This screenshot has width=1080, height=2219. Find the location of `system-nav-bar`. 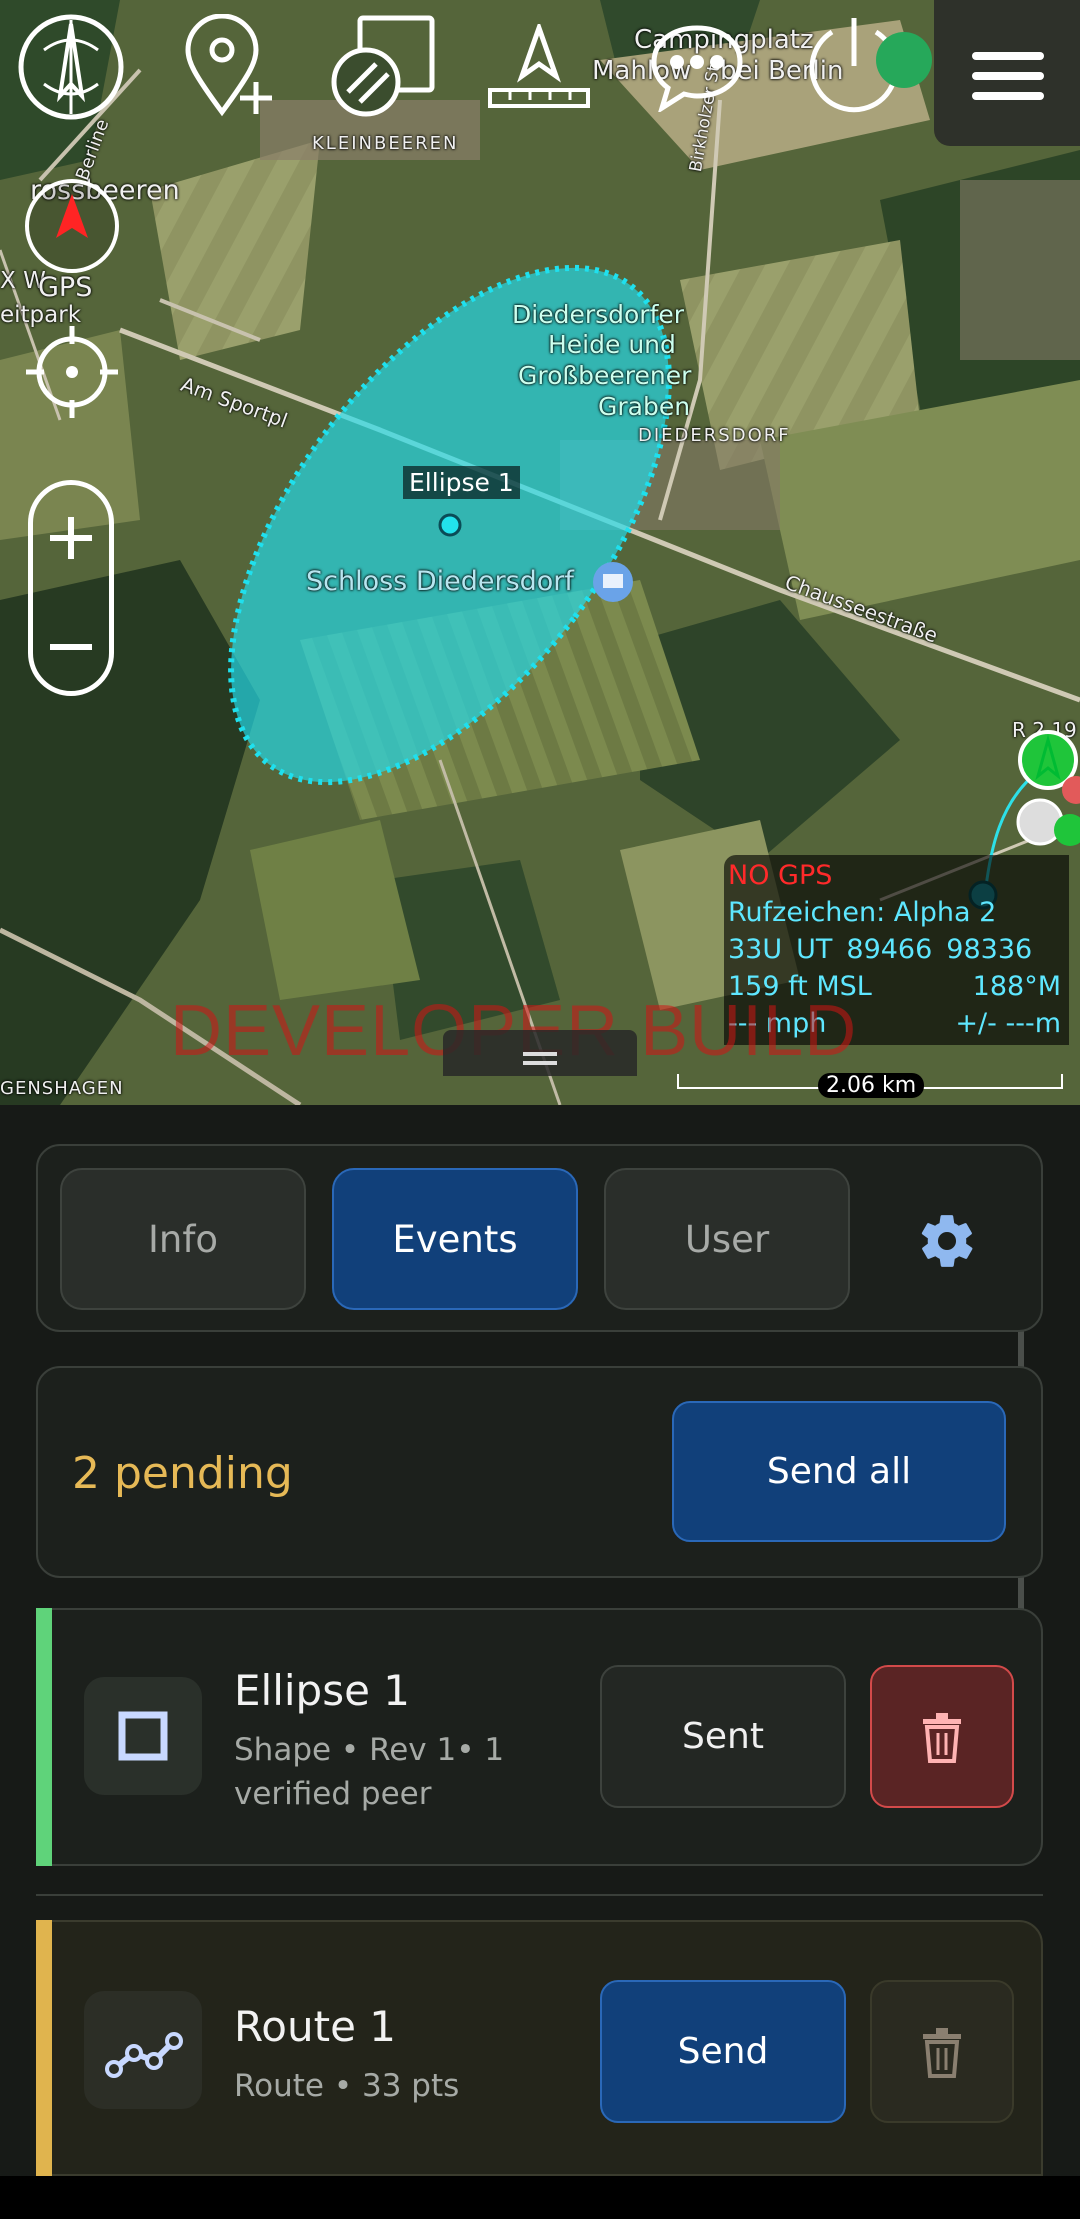

system-nav-bar is located at coordinates (540, 2197).